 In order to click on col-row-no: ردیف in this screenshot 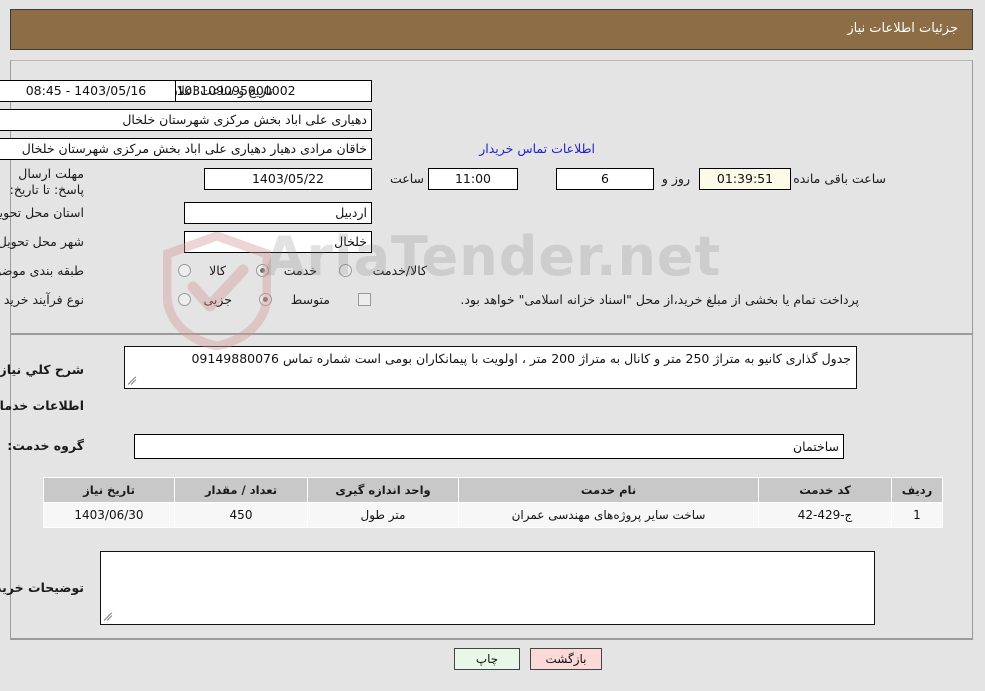, I will do `click(917, 490)`.